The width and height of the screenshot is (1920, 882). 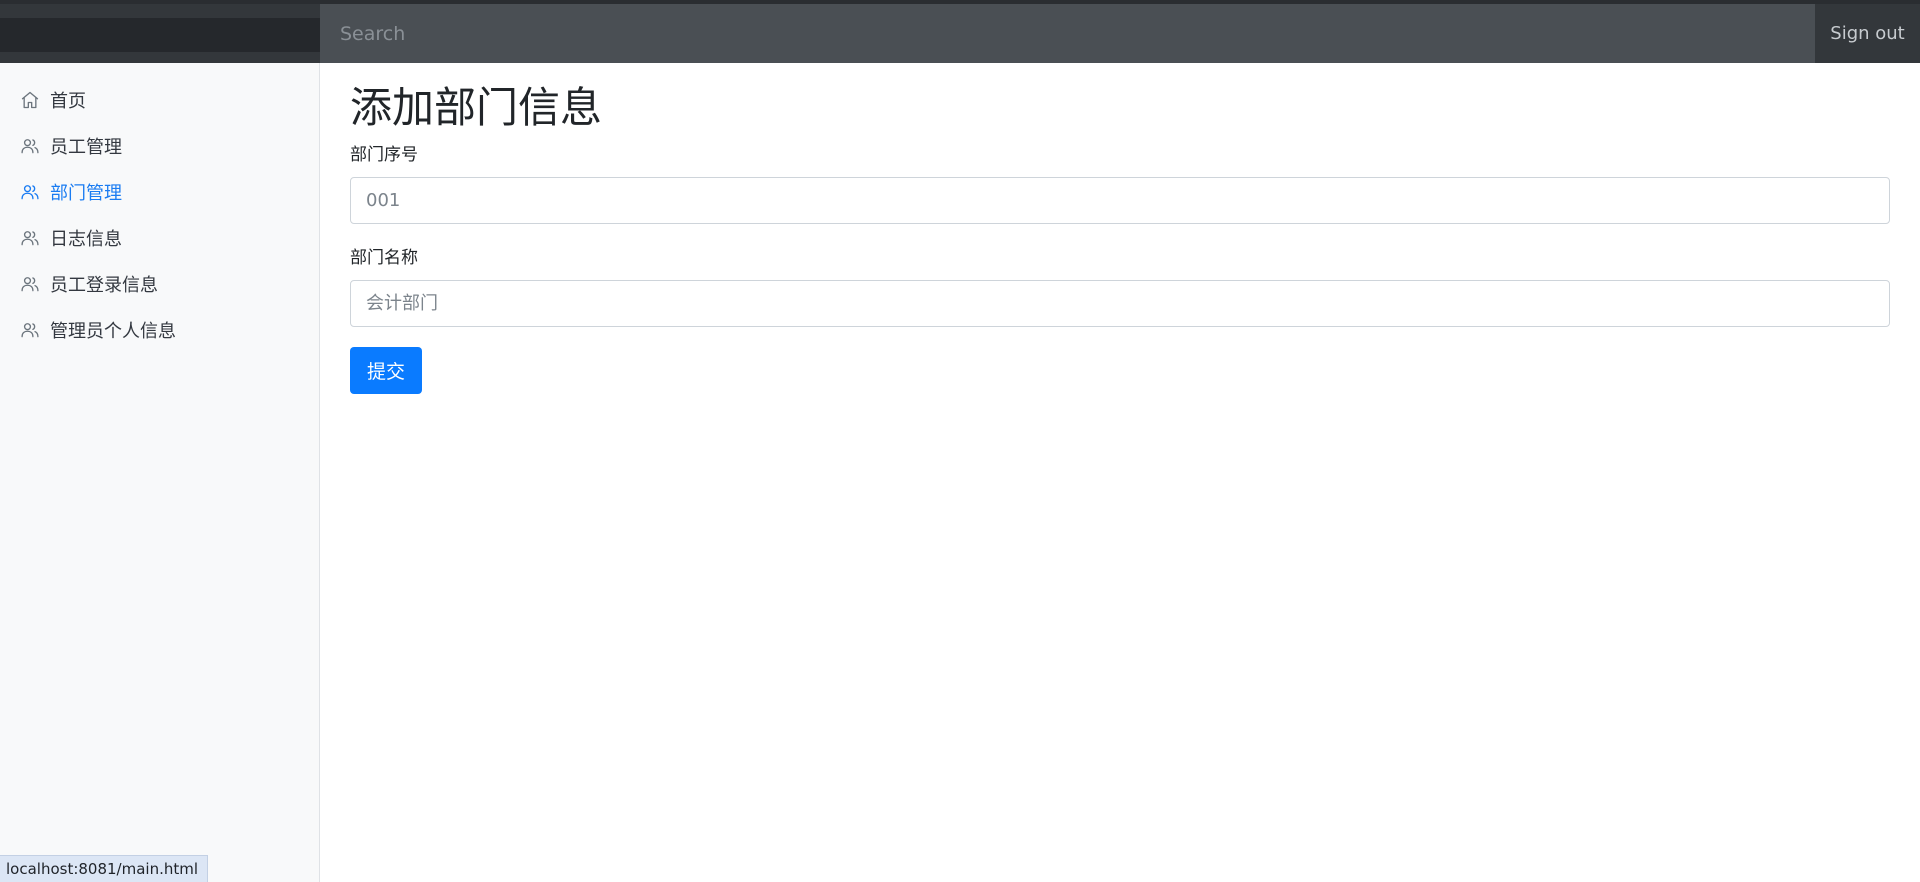 What do you see at coordinates (159, 100) in the screenshot?
I see `sidebar-item-home: 首页` at bounding box center [159, 100].